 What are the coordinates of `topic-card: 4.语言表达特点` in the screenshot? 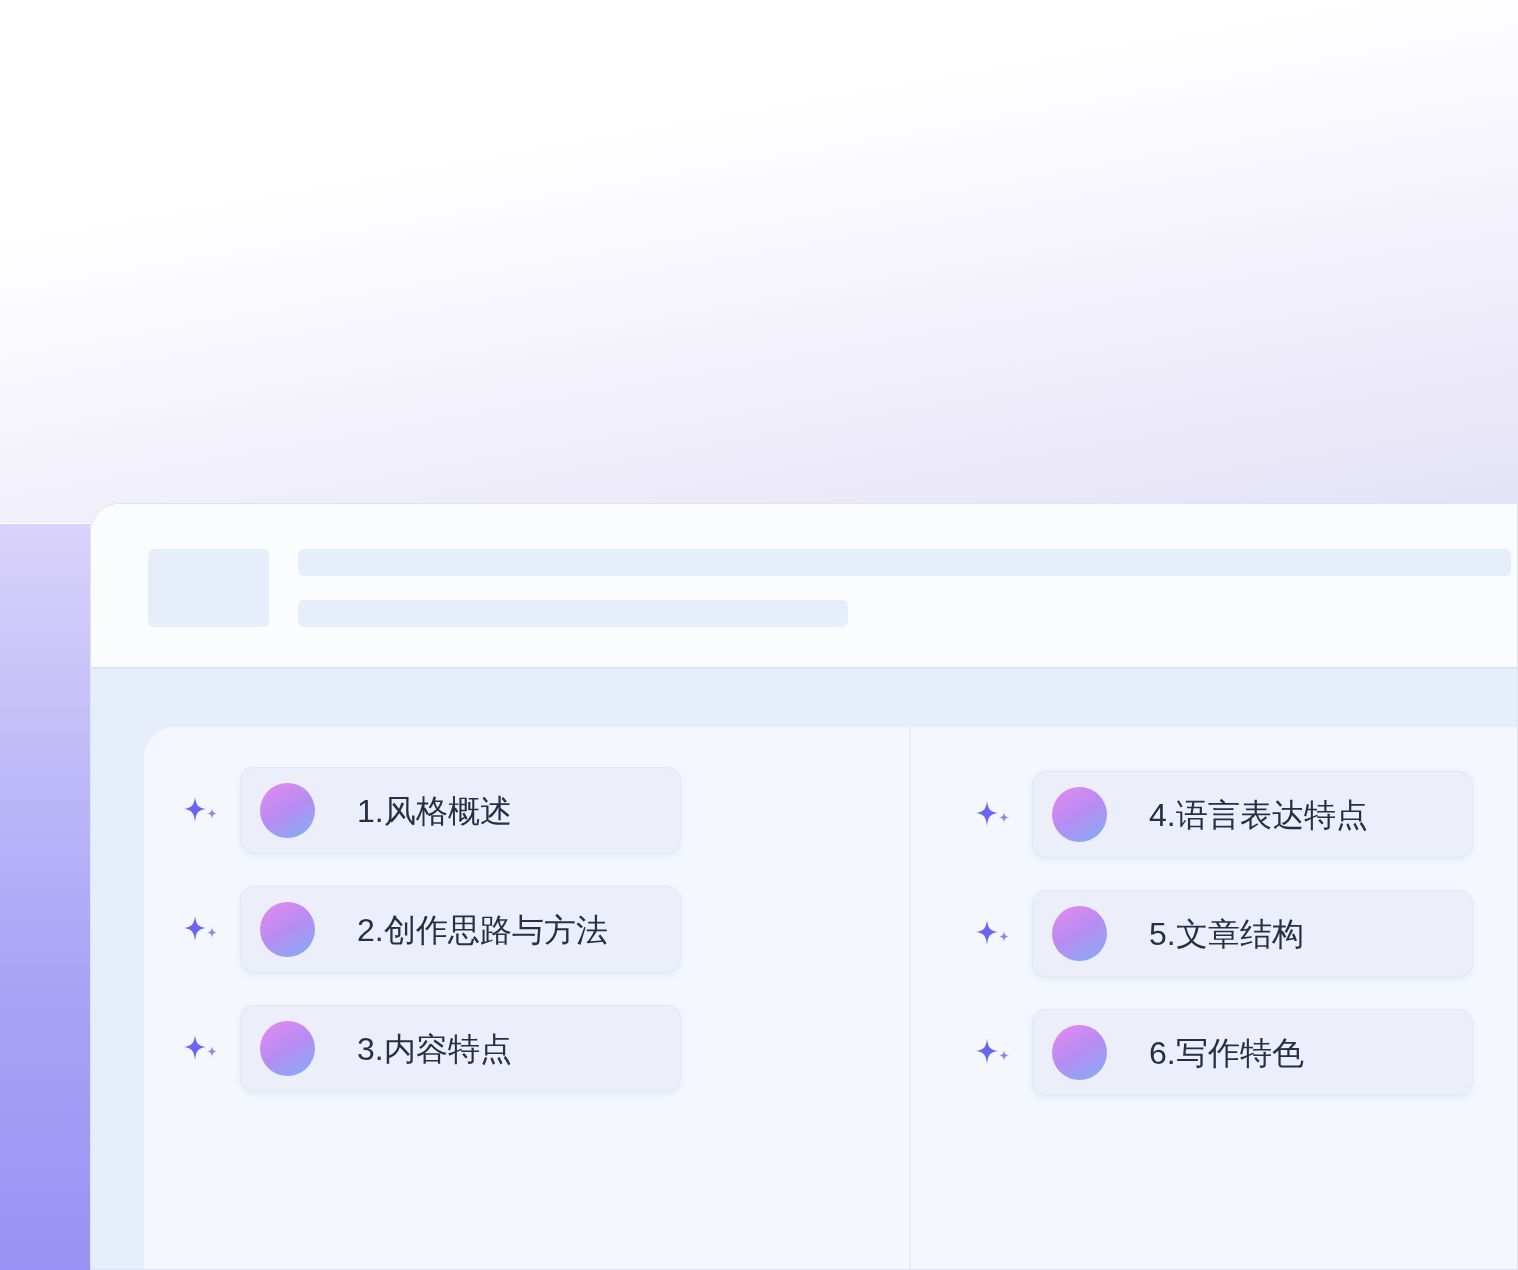 It's located at (1252, 814).